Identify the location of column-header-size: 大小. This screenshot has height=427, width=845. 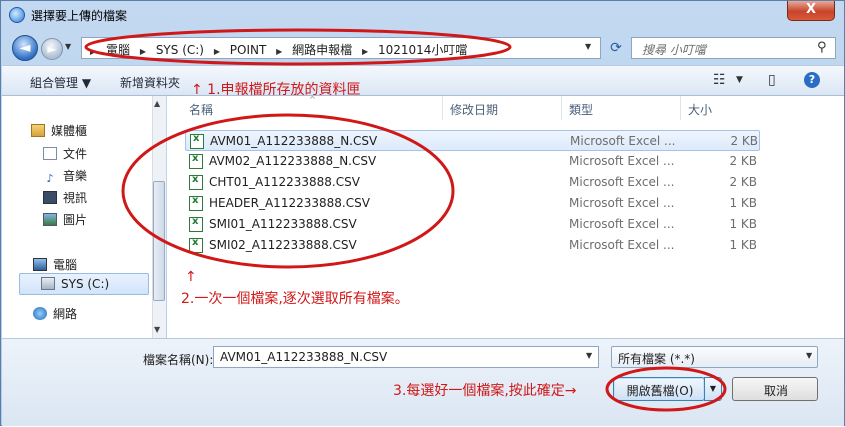
(700, 109).